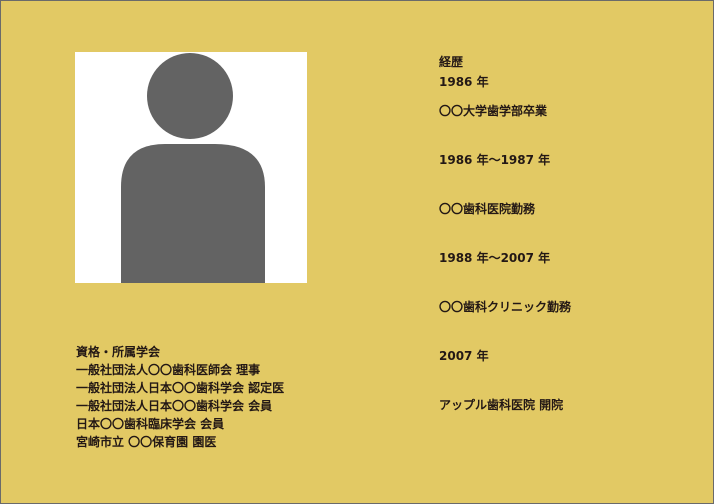 This screenshot has height=504, width=714. Describe the element at coordinates (501, 405) in the screenshot. I see `career-entry: アップル歯科医院 開院` at that location.